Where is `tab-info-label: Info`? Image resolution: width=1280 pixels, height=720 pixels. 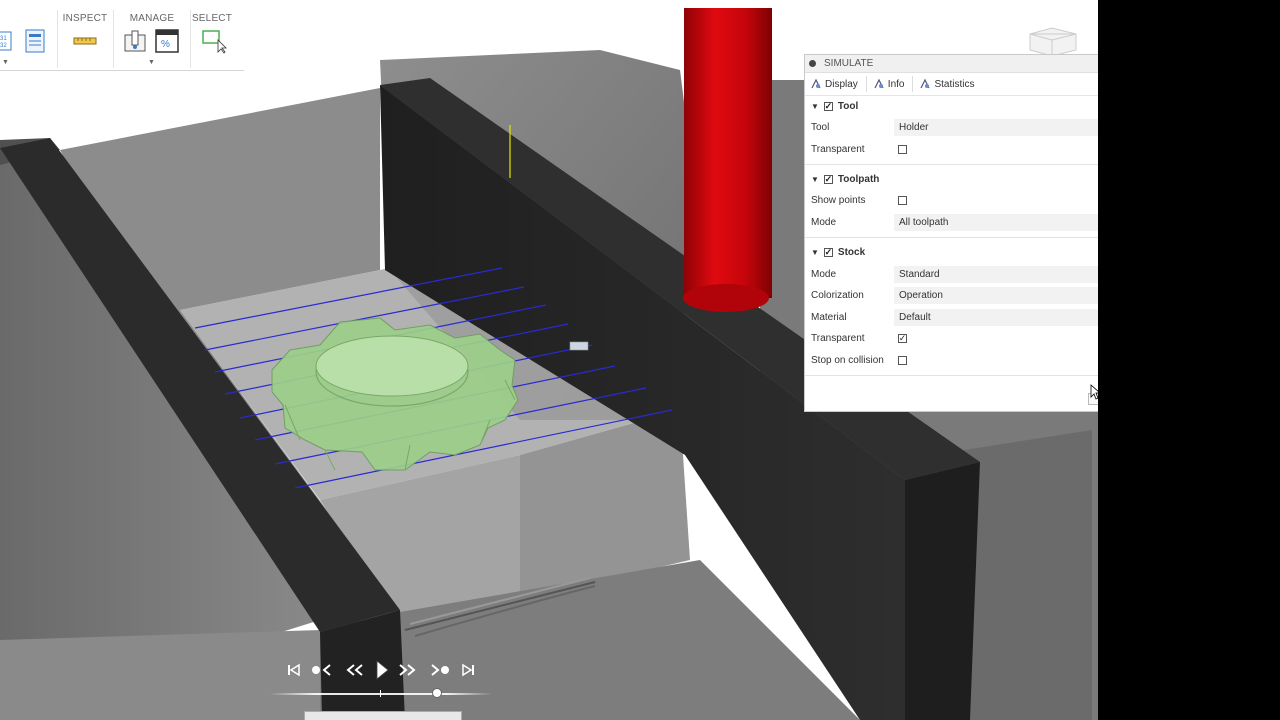
tab-info-label: Info is located at coordinates (896, 84).